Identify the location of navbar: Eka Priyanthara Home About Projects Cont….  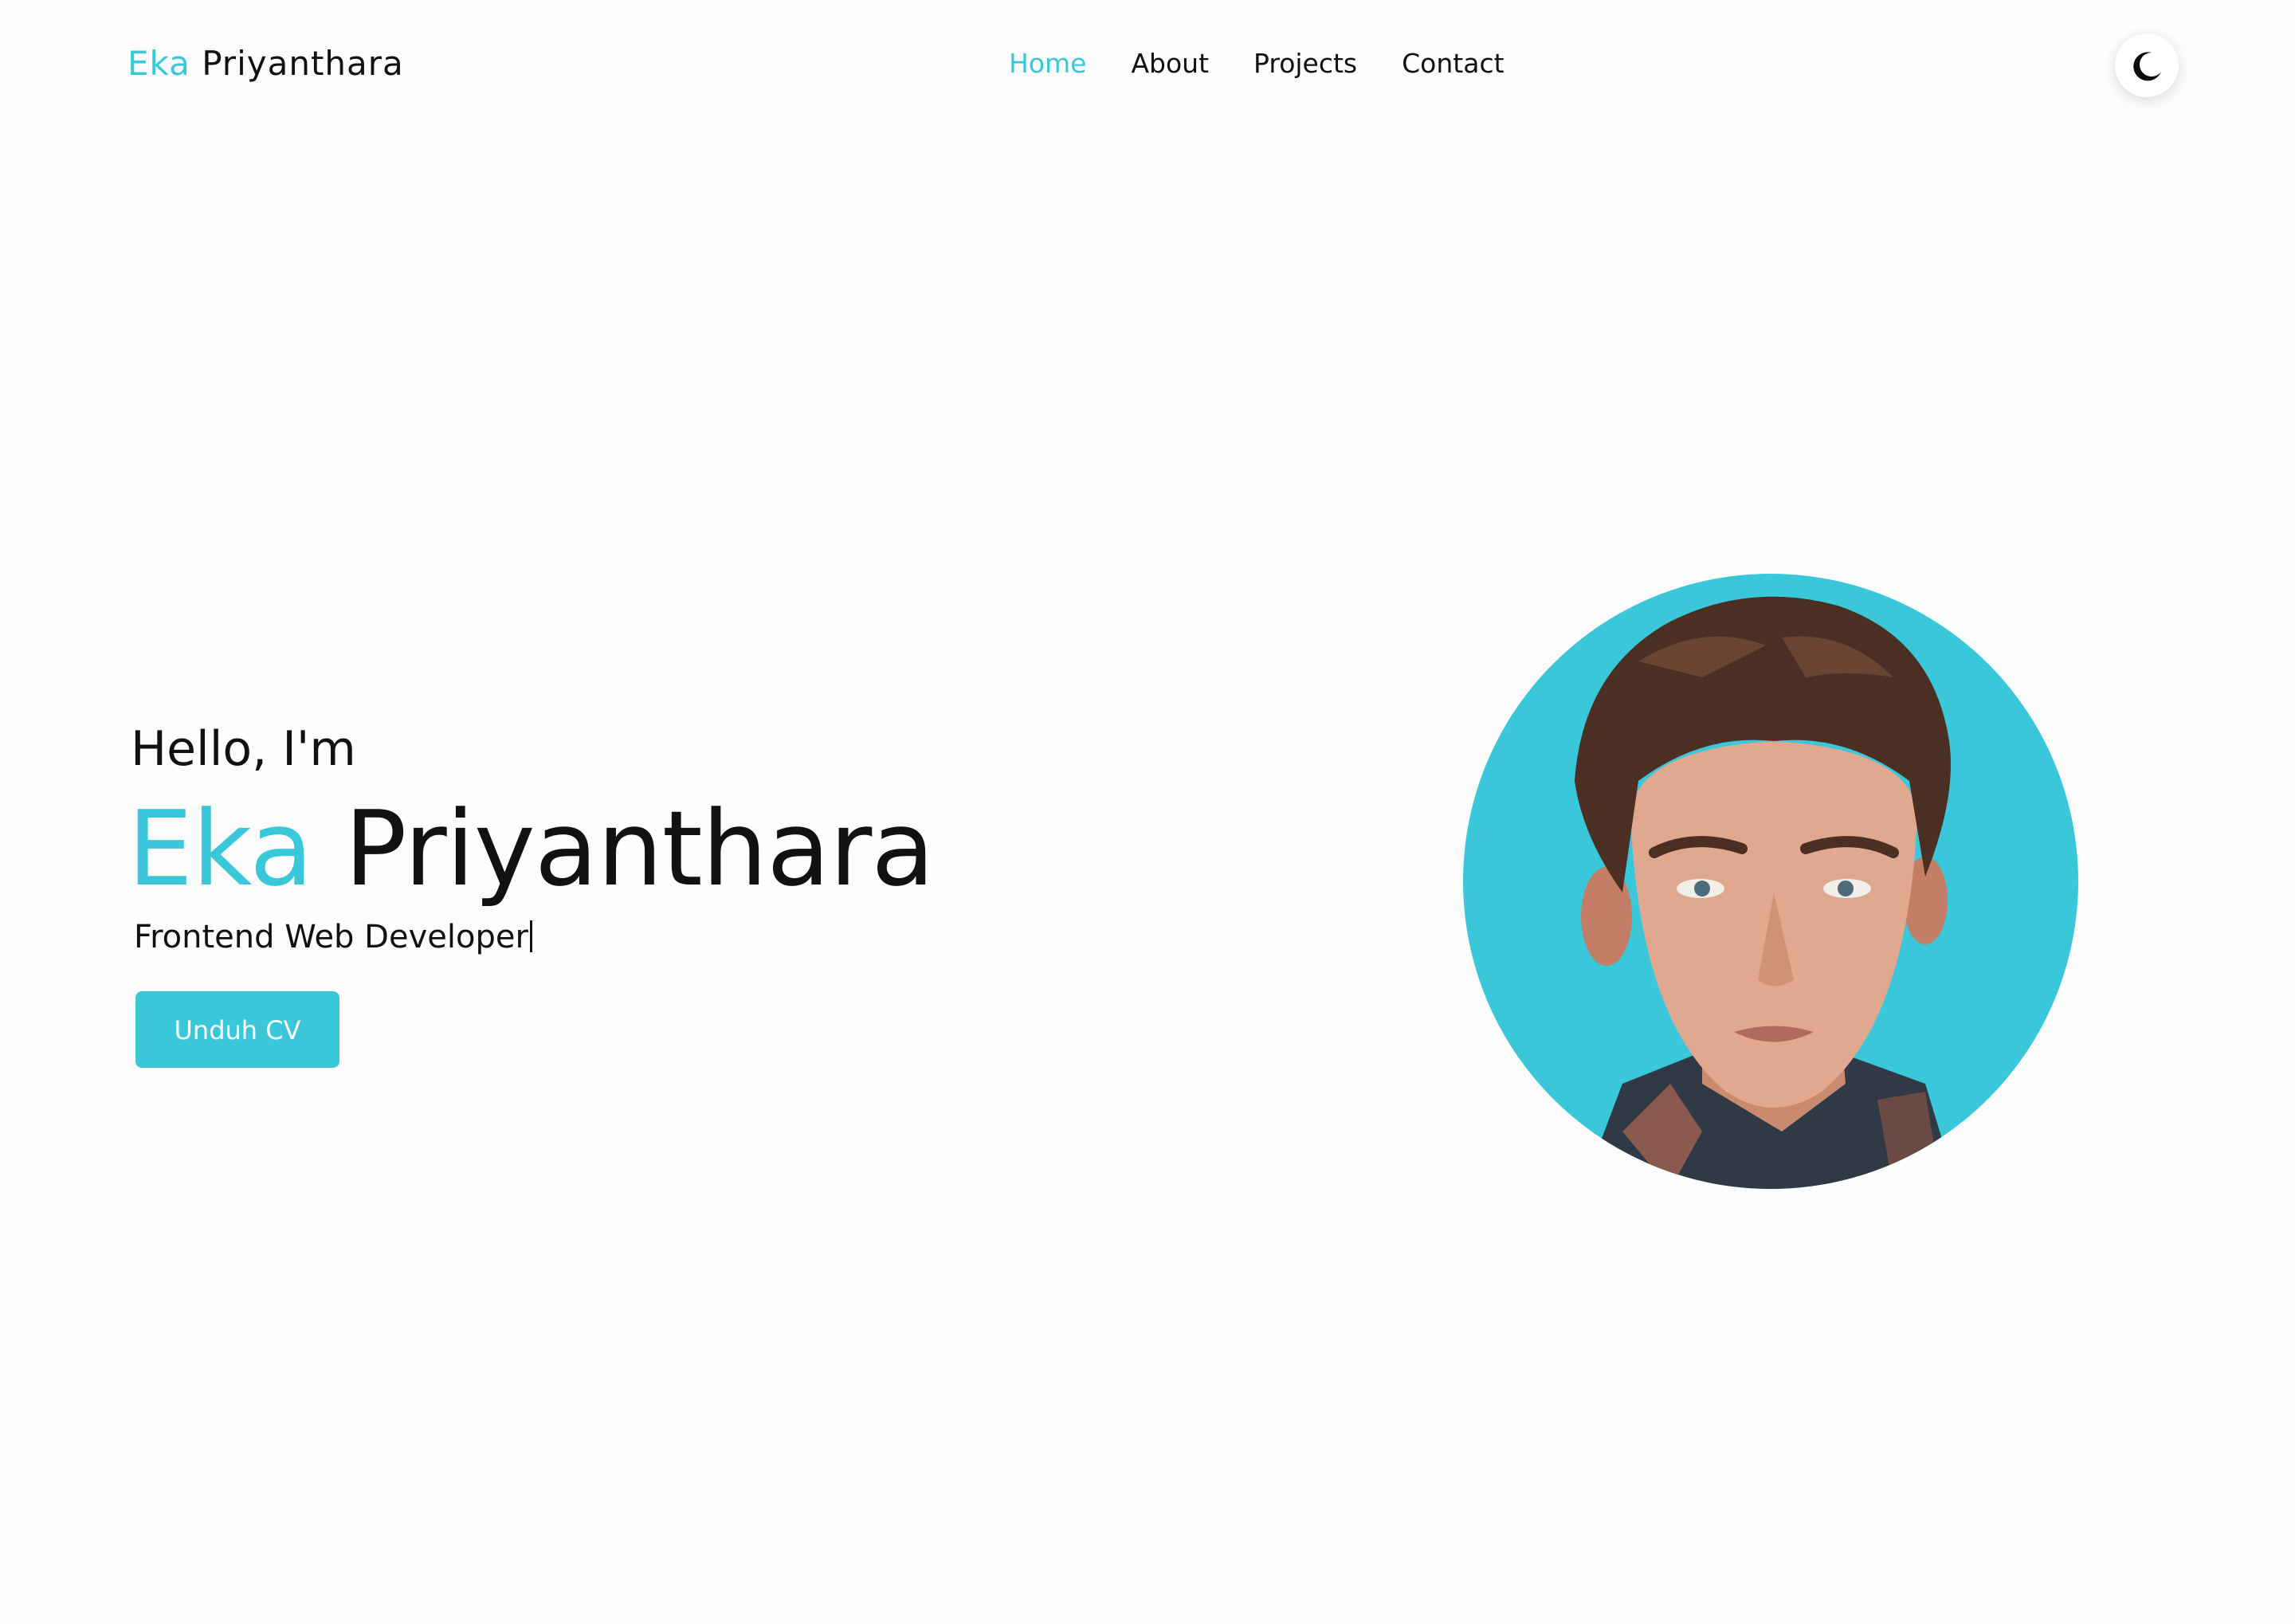
(1147, 64).